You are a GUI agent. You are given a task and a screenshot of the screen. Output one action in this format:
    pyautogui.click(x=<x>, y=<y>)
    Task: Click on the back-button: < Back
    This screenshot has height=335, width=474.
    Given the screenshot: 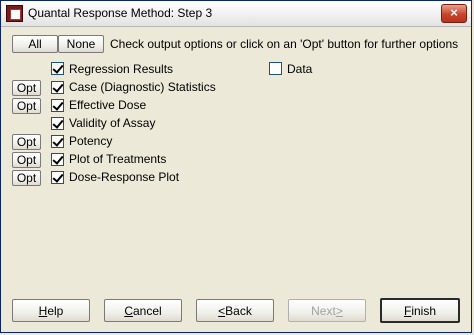 What is the action you would take?
    pyautogui.click(x=235, y=310)
    